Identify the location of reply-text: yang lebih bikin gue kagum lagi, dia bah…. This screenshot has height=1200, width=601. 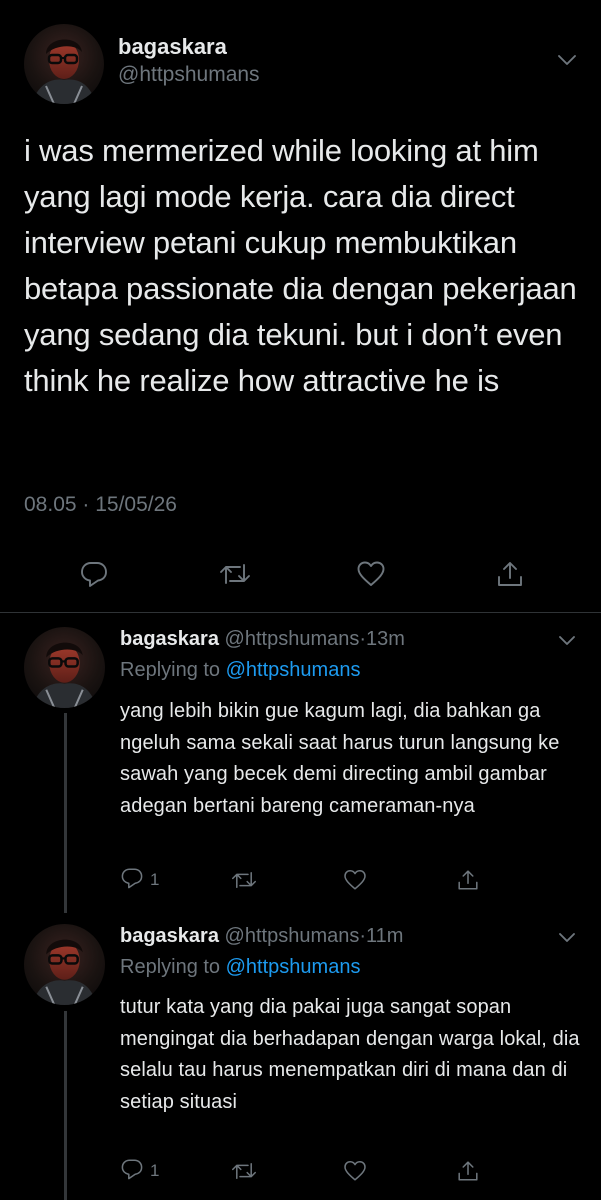
(340, 758).